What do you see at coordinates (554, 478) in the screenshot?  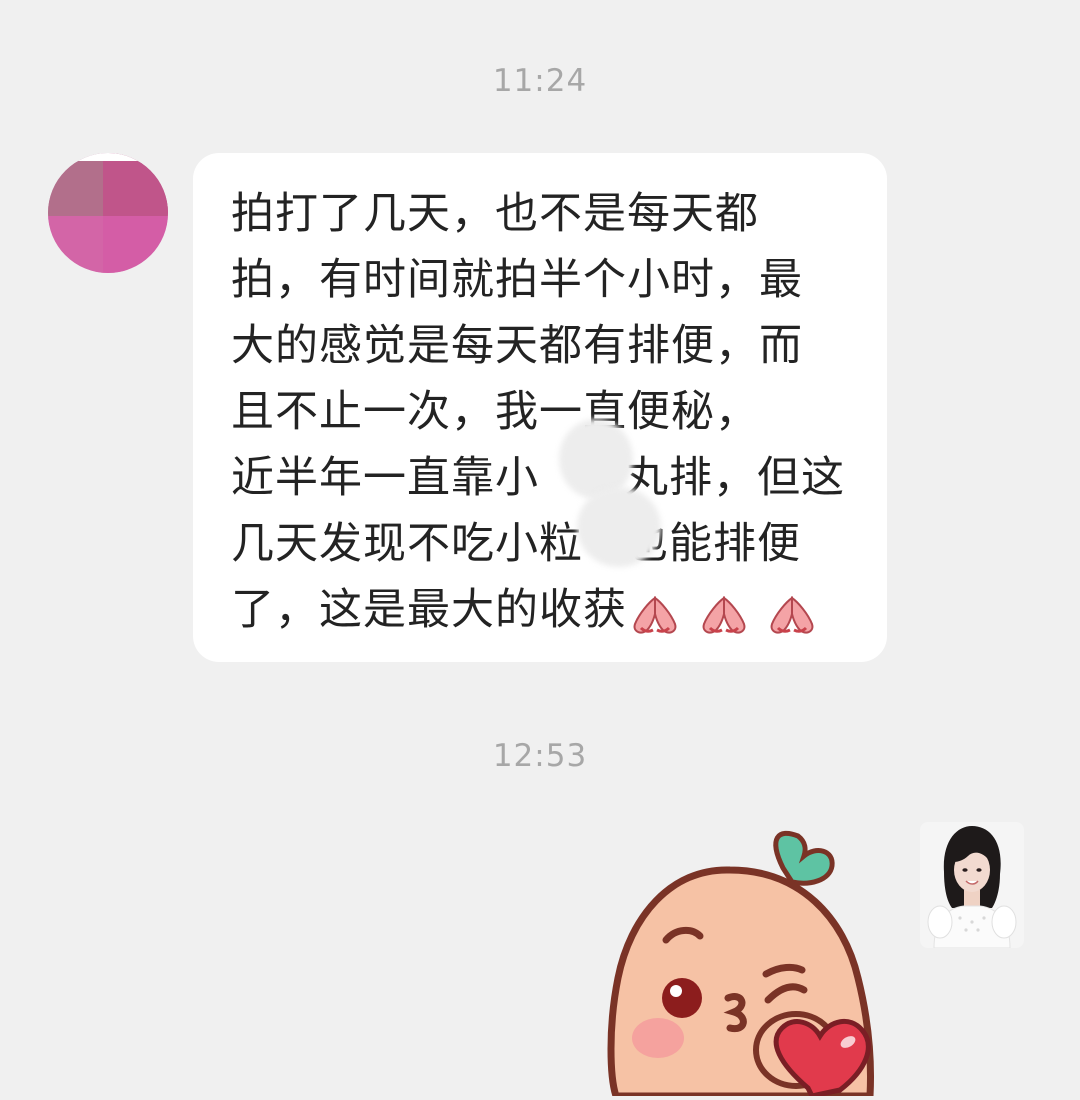 I see `message-line: 近半年一直靠小 丸排，但这` at bounding box center [554, 478].